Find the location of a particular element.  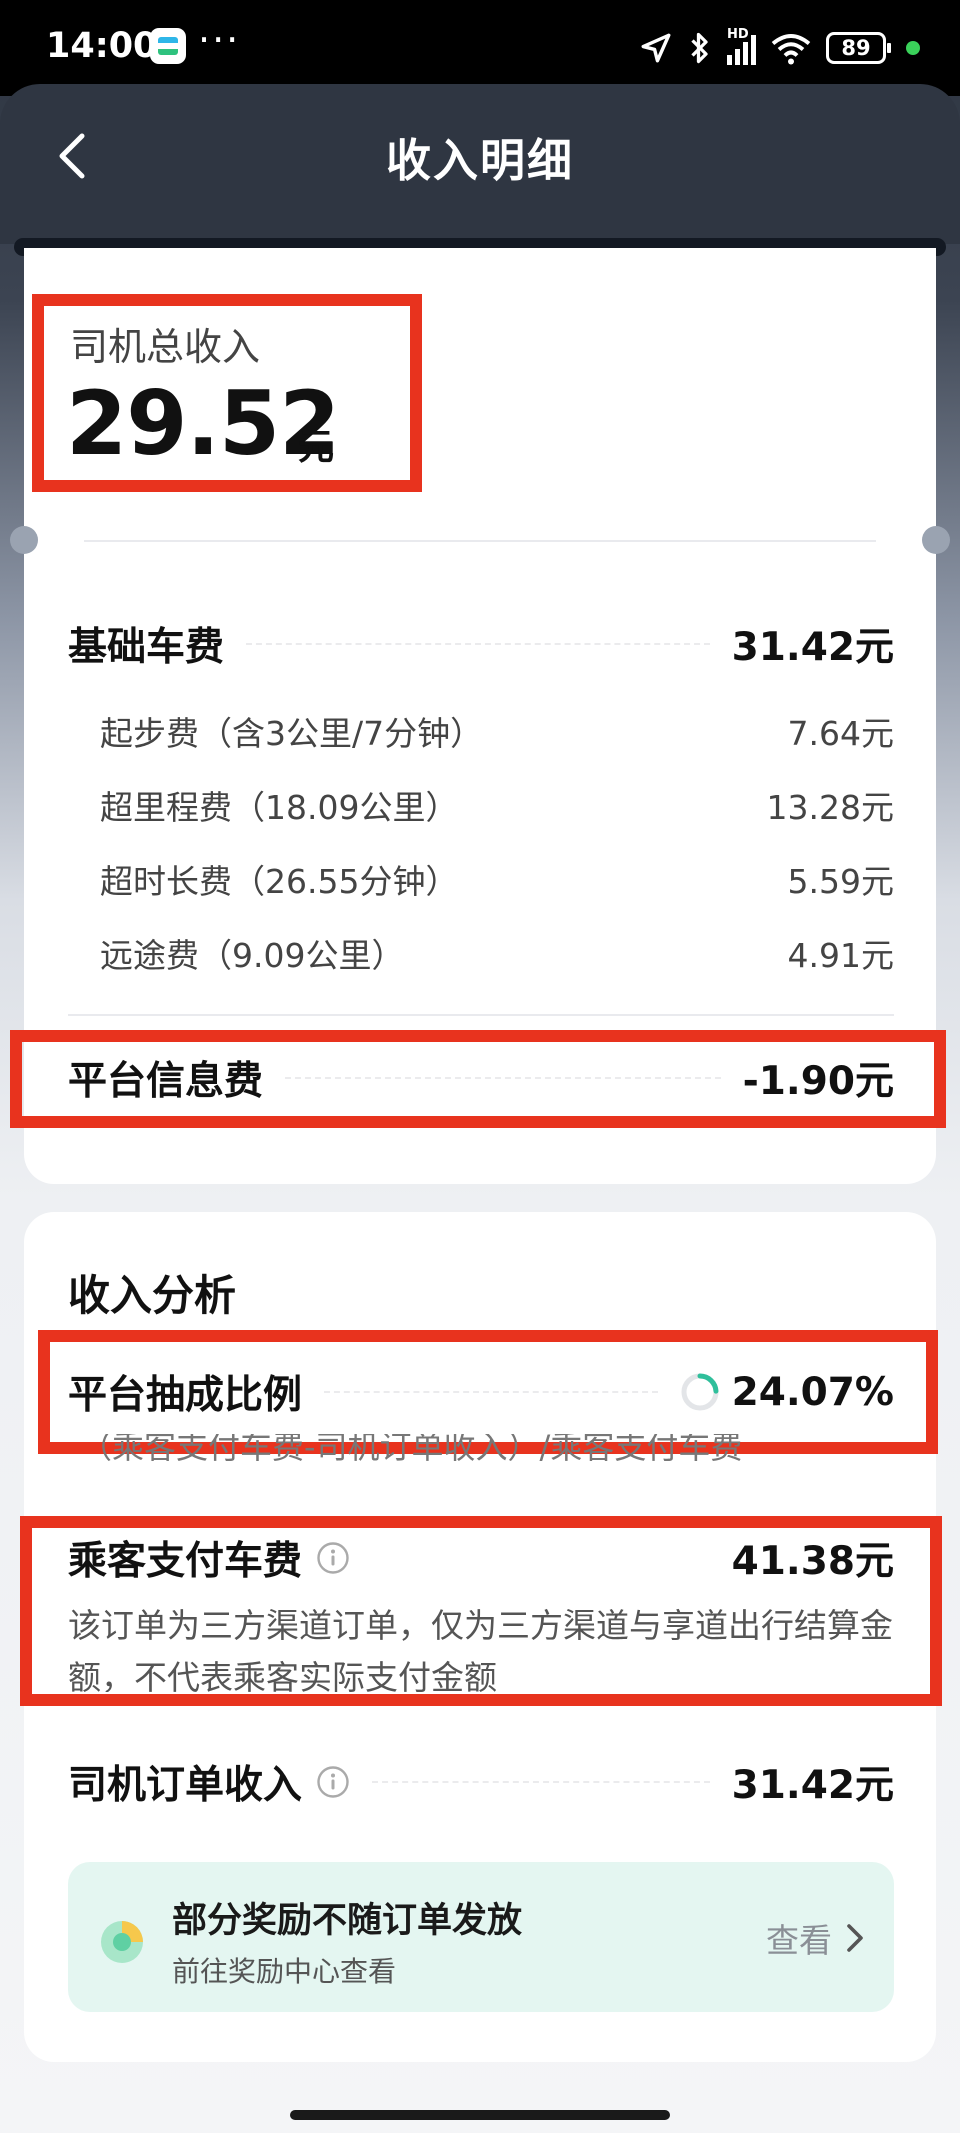

fare-item-value: 7.64元 is located at coordinates (840, 733).